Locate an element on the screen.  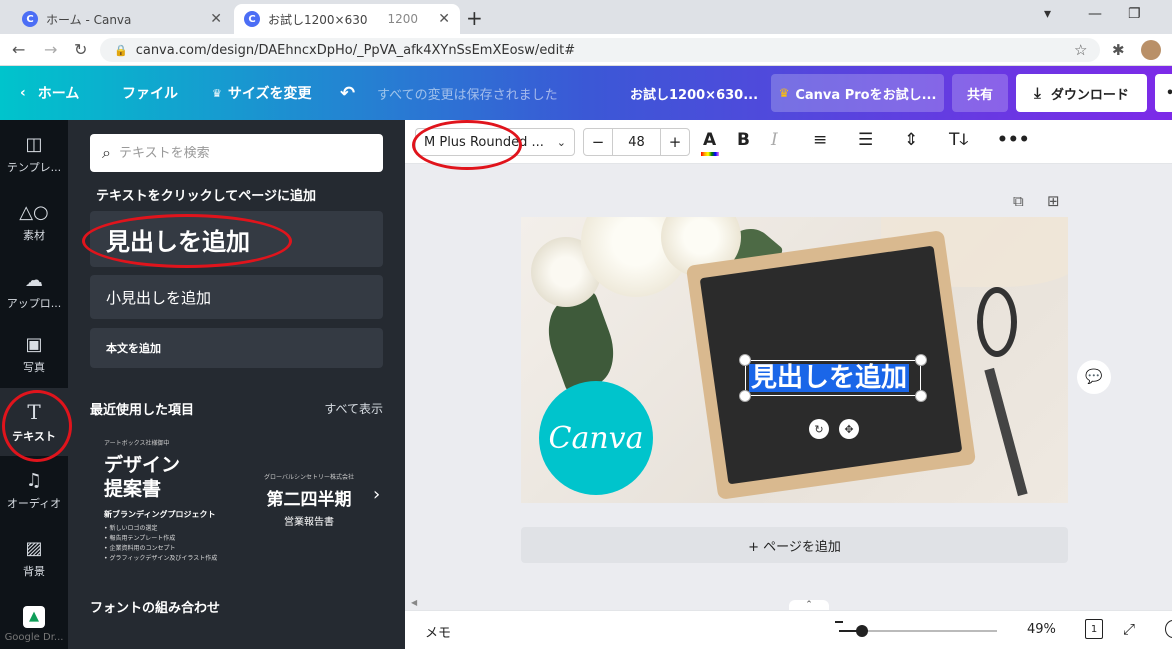
text-effects-icon: Tↆ is located at coordinates (958, 140).